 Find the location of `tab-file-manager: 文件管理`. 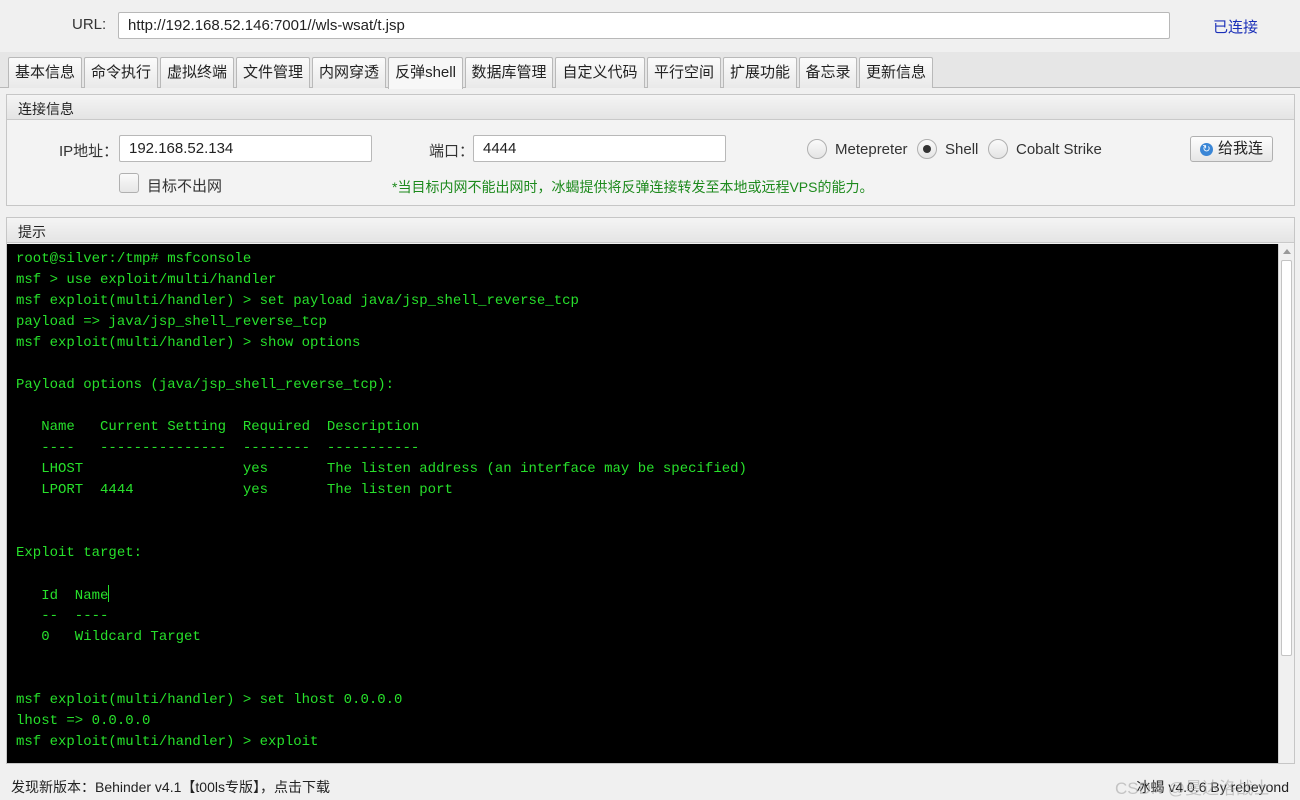

tab-file-manager: 文件管理 is located at coordinates (273, 72).